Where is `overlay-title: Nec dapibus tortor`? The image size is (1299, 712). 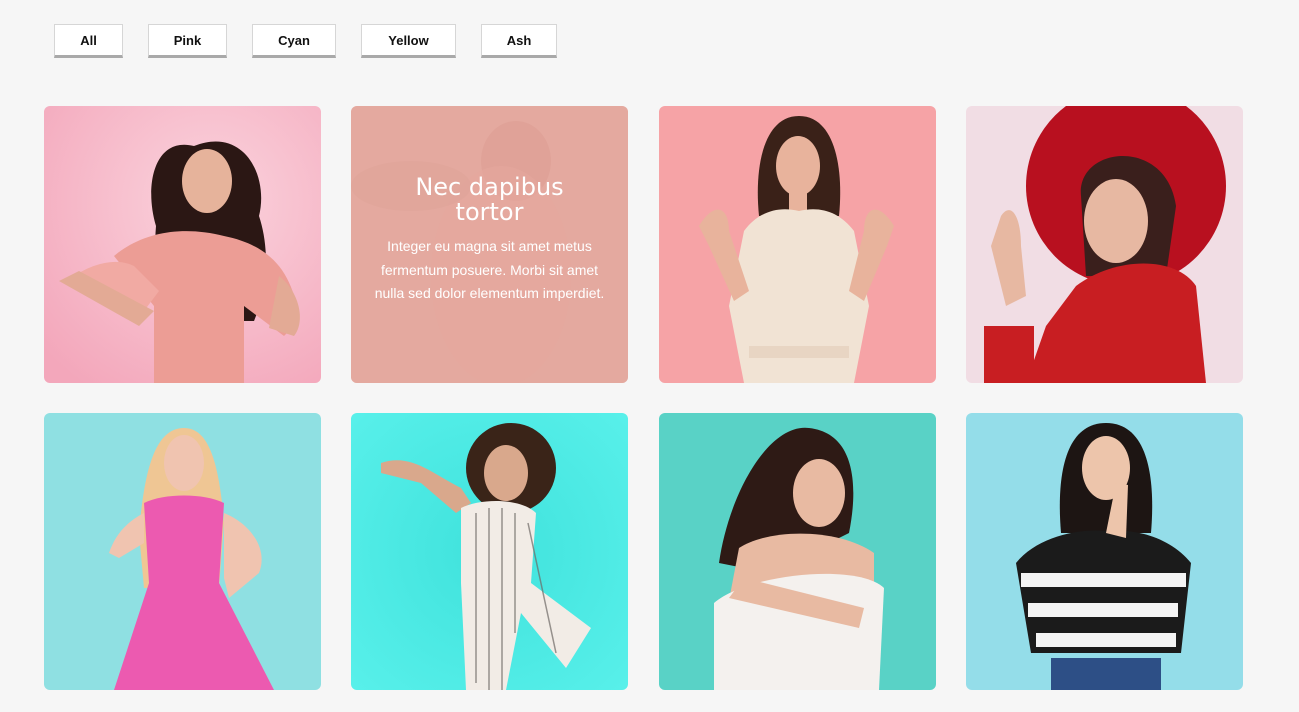
overlay-title: Nec dapibus tortor is located at coordinates (489, 200).